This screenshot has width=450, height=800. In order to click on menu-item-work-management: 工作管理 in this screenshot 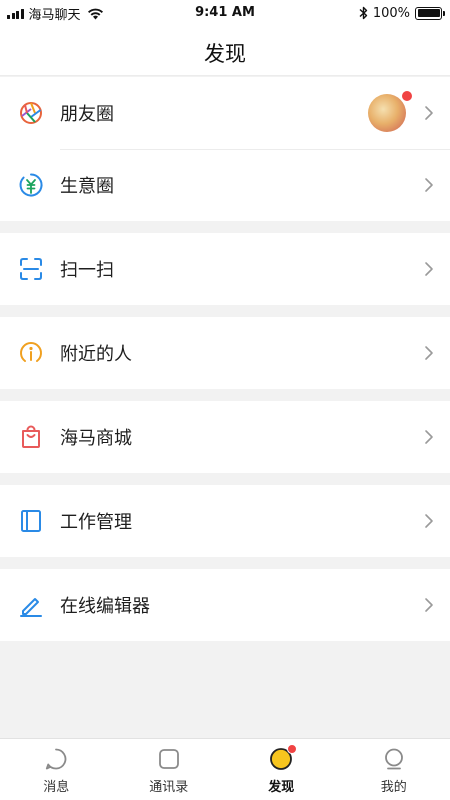, I will do `click(225, 521)`.